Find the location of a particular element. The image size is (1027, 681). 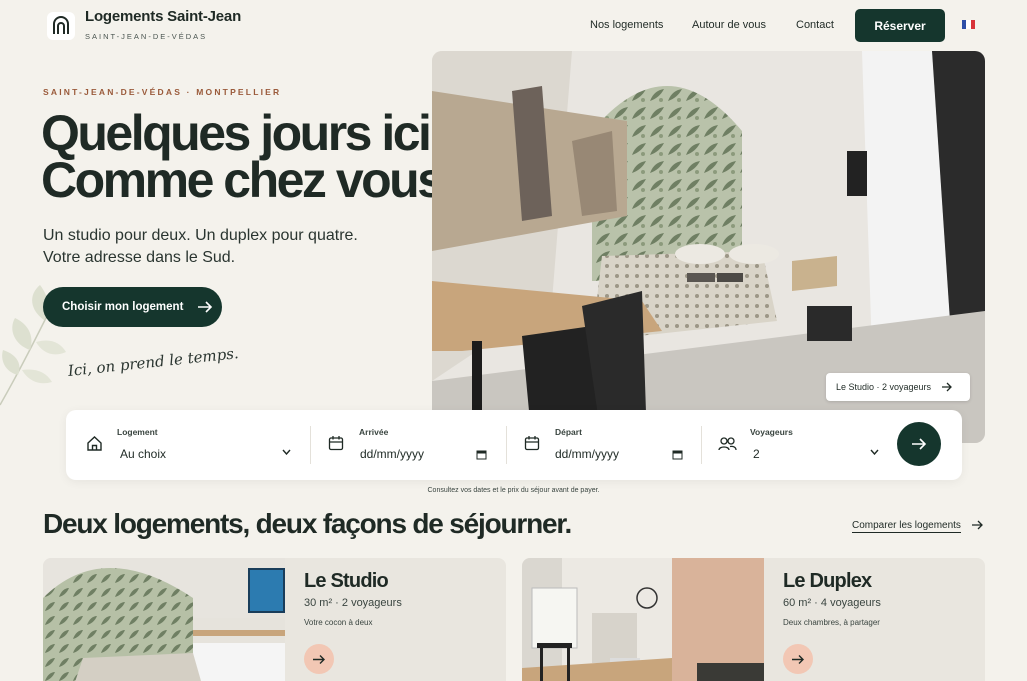

nav-contact: Contact is located at coordinates (815, 25).